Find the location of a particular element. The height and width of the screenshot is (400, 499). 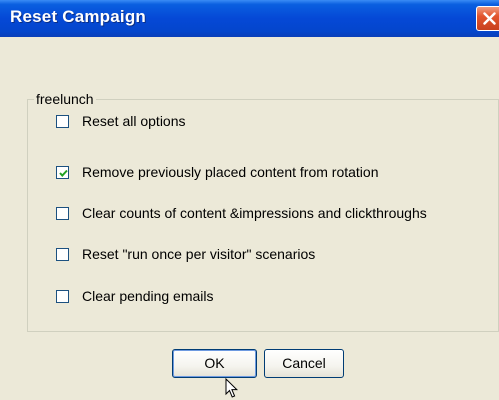

dialog-title: Reset Campaign is located at coordinates (78, 16).